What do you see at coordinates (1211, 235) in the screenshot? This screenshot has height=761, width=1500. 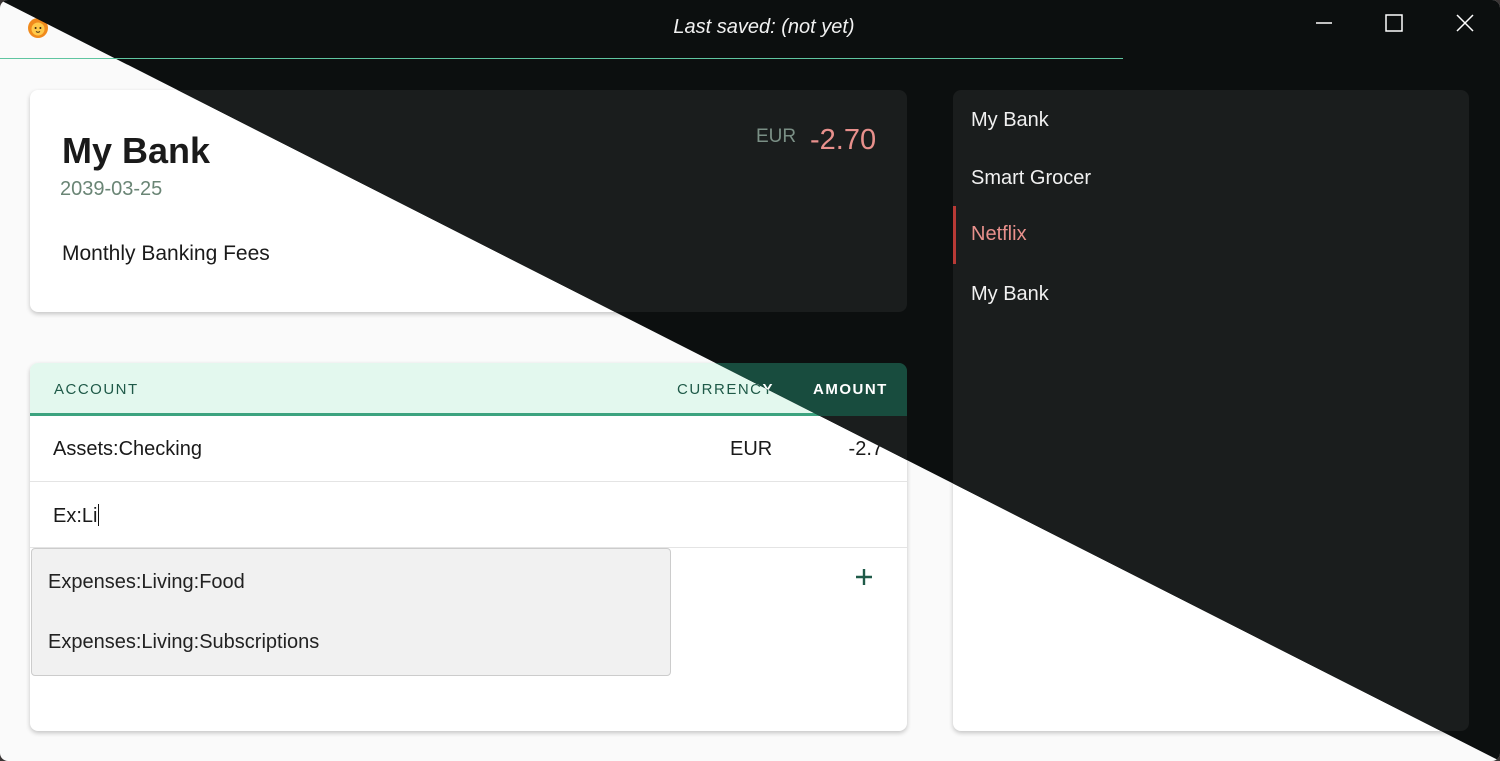 I see `list-item-active: Netflix` at bounding box center [1211, 235].